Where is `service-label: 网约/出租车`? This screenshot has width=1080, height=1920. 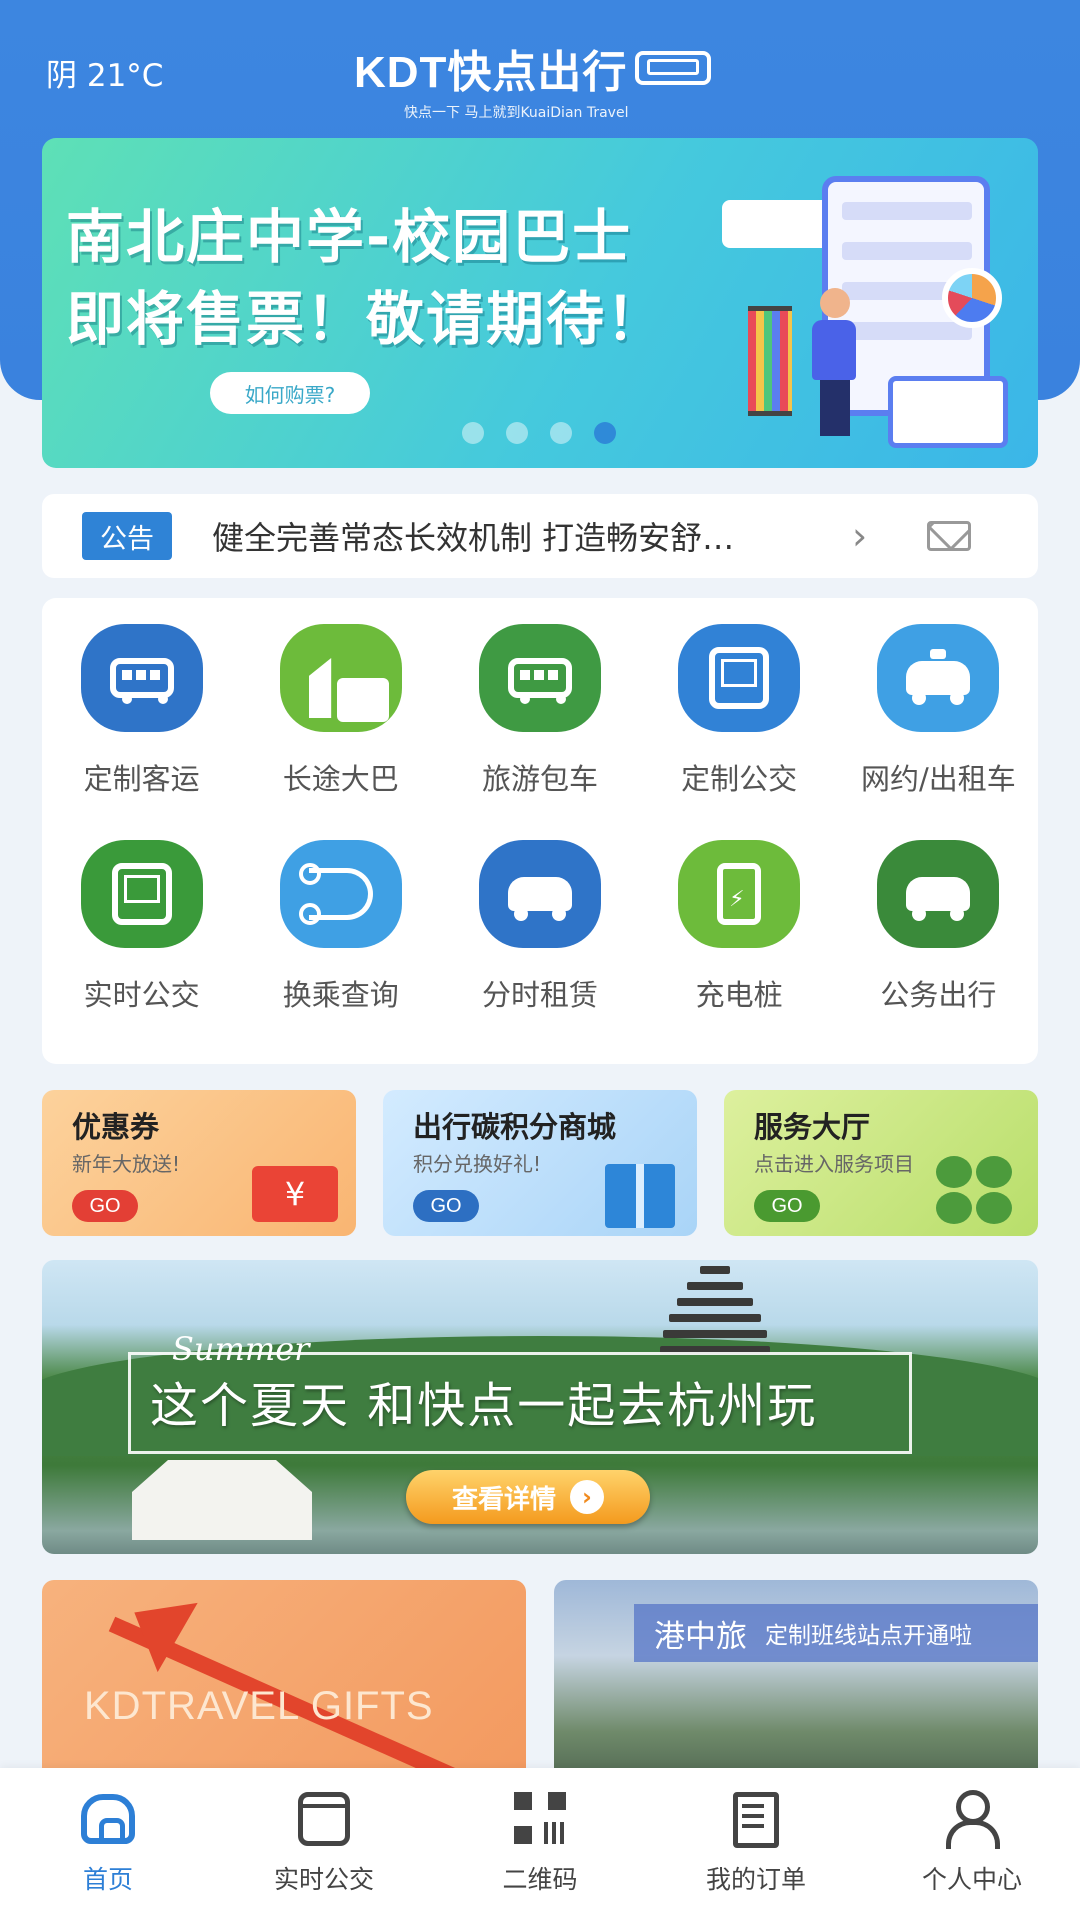
service-label: 网约/出租车 is located at coordinates (938, 779).